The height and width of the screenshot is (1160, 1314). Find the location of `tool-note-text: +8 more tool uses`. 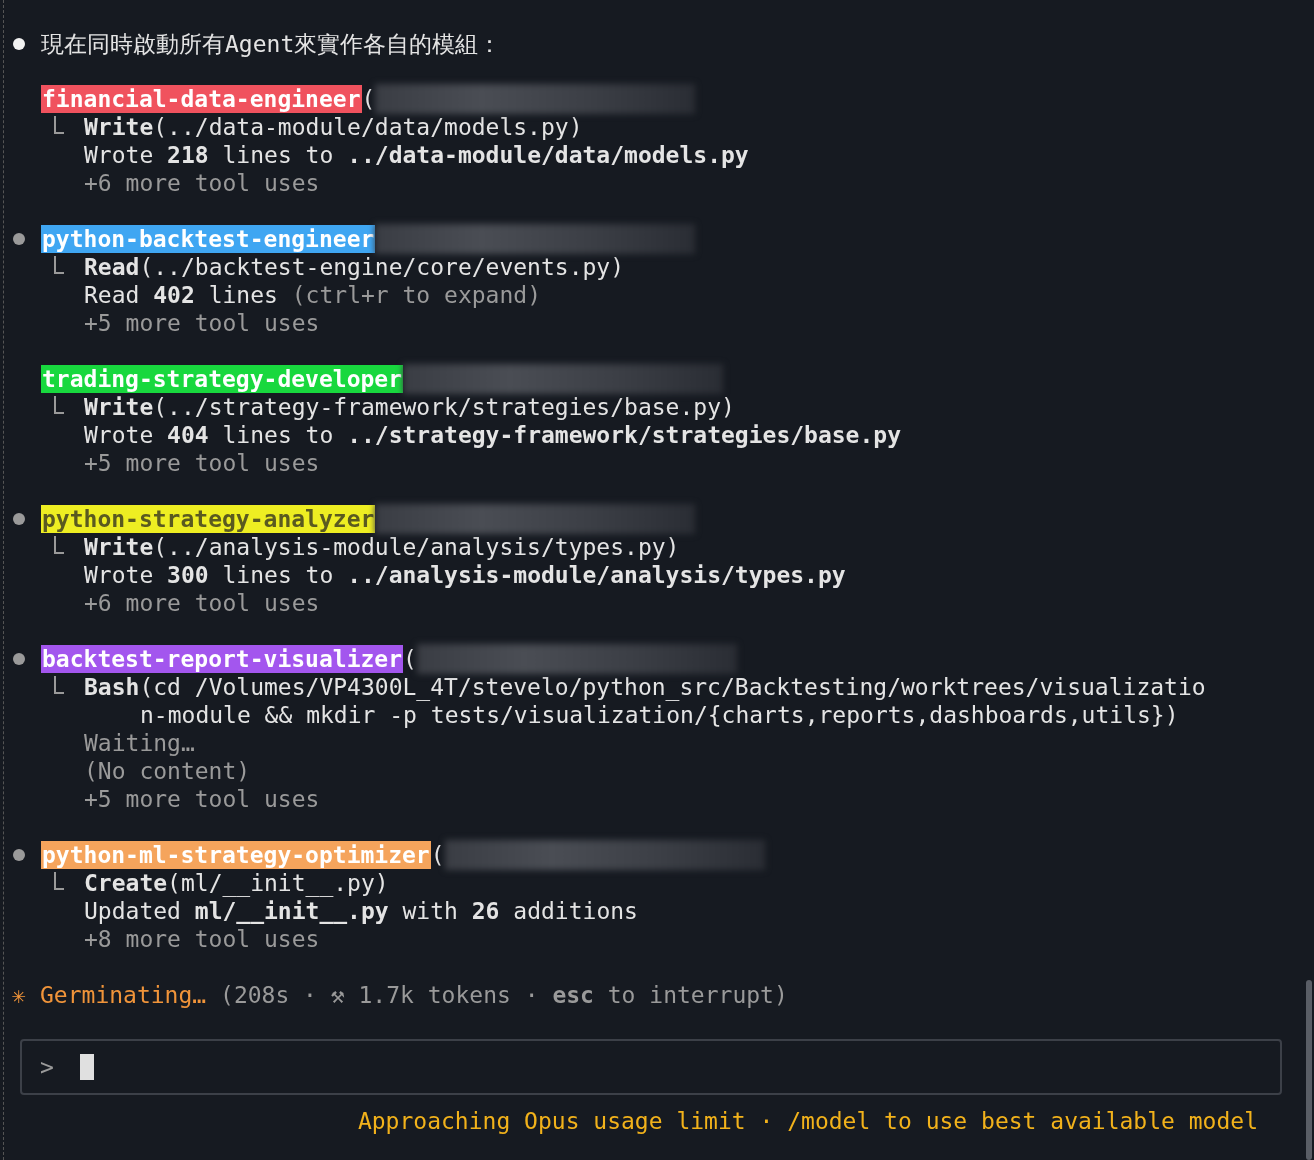

tool-note-text: +8 more tool uses is located at coordinates (202, 939).